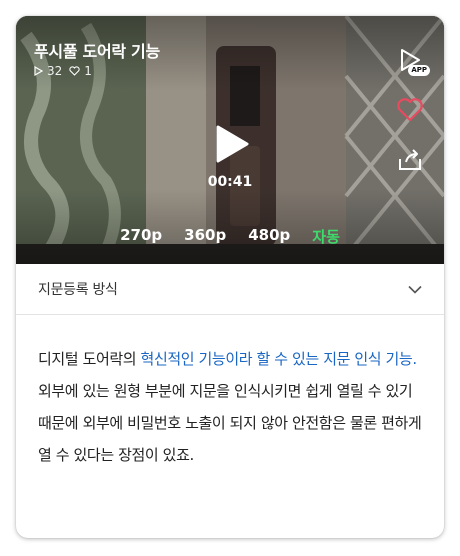 The image size is (460, 556). What do you see at coordinates (232, 144) in the screenshot?
I see `play-icon` at bounding box center [232, 144].